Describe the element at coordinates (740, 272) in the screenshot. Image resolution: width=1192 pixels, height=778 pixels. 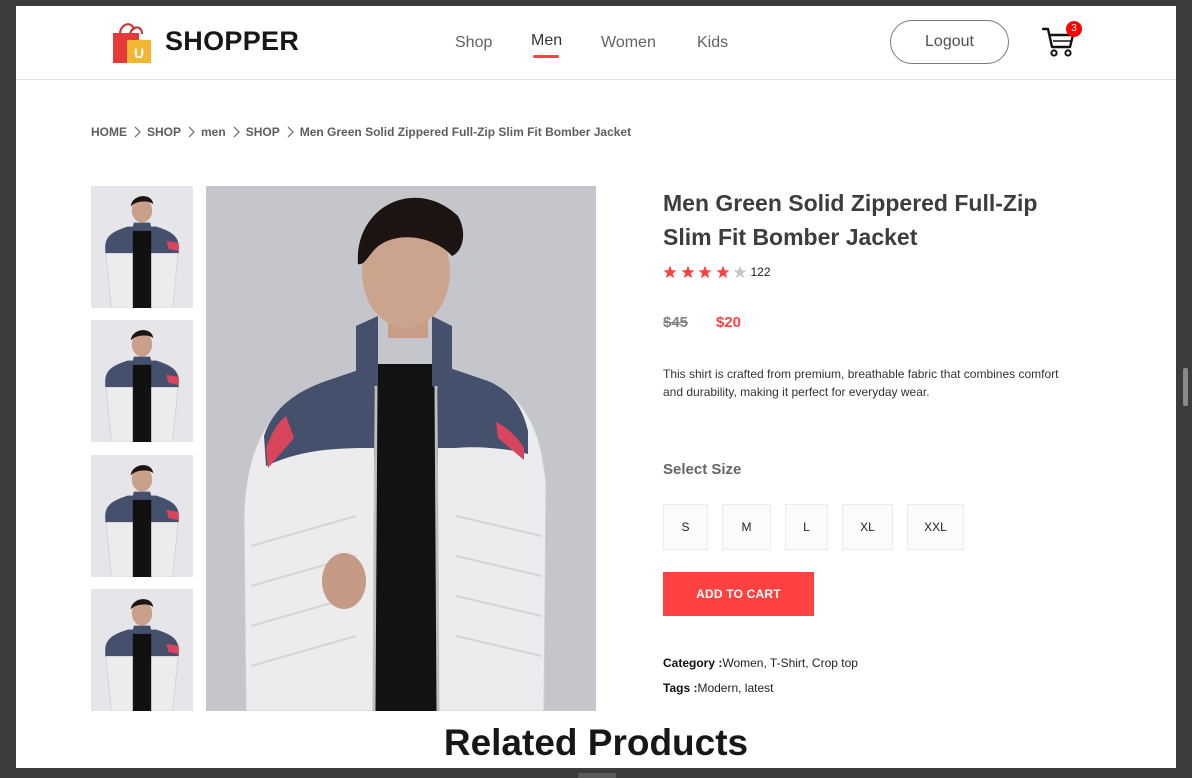
I see `star-empty-icon` at that location.